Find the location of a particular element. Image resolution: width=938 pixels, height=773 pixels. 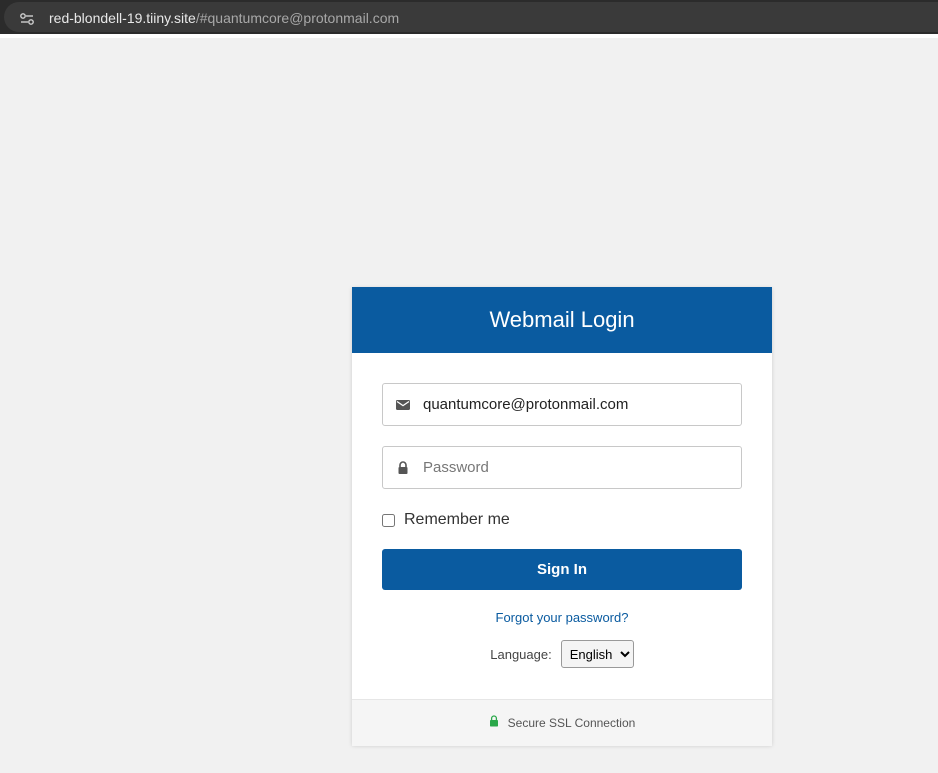

email-field is located at coordinates (562, 404).